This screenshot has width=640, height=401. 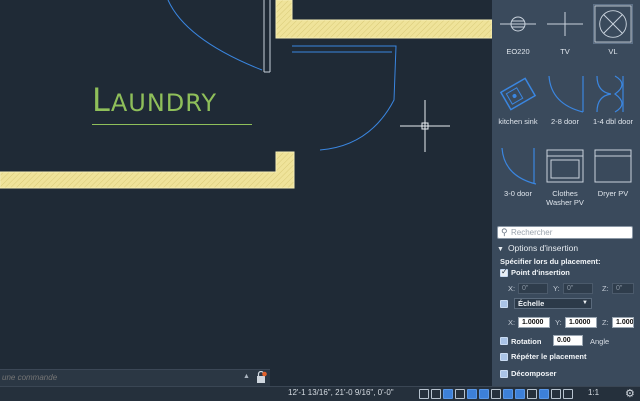 I want to click on palette-search: ⚲, so click(x=565, y=232).